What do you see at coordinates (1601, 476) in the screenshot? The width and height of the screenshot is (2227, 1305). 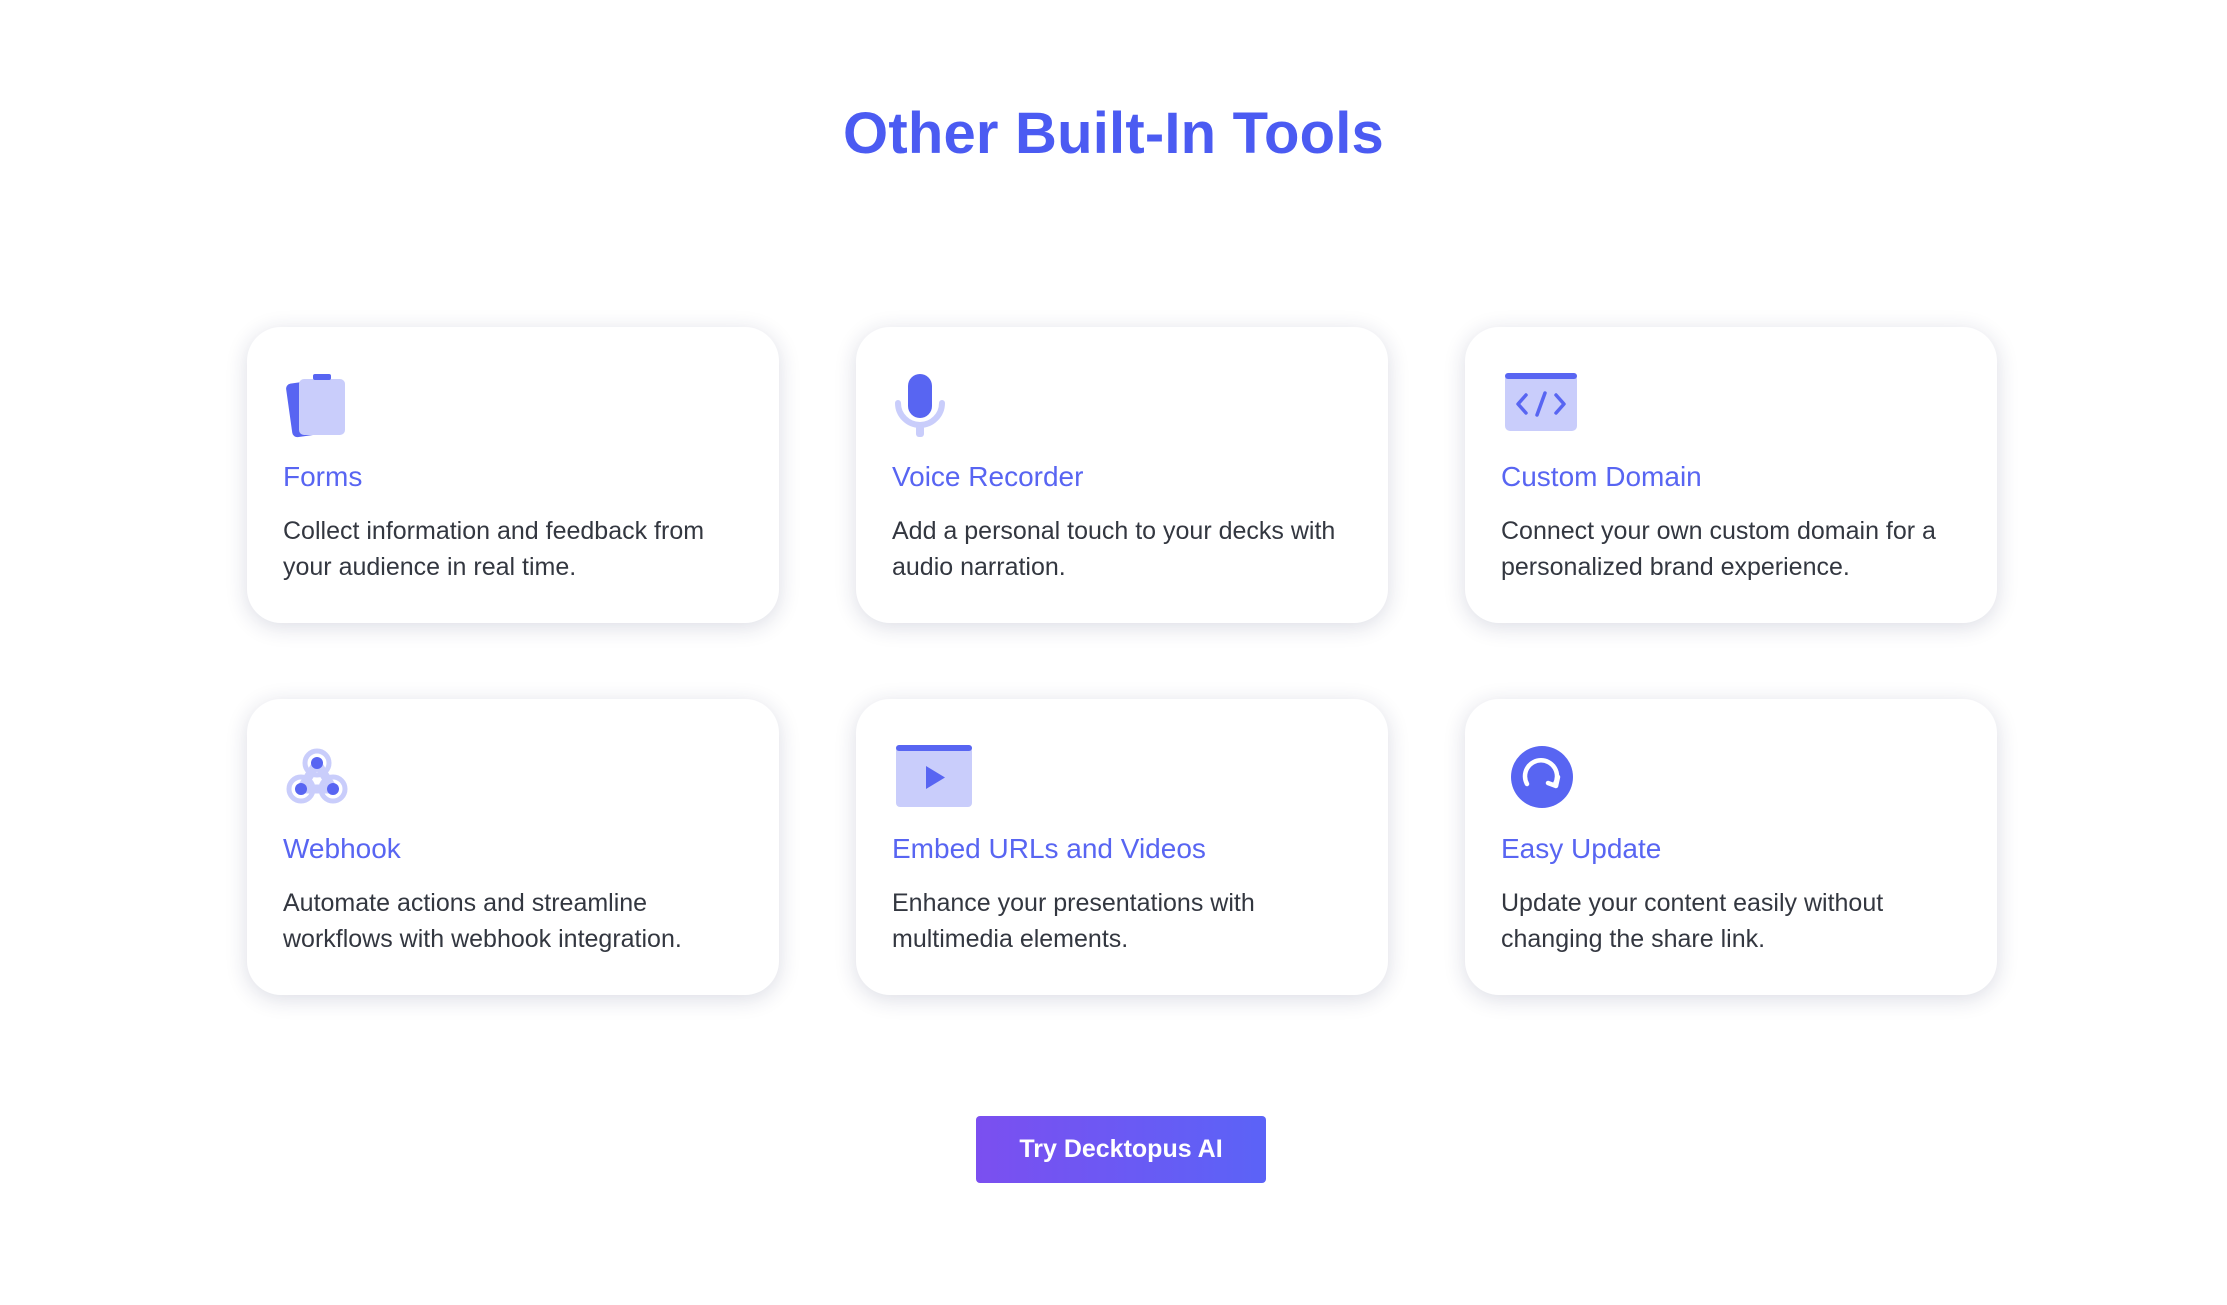 I see `card-title: Custom Domain` at bounding box center [1601, 476].